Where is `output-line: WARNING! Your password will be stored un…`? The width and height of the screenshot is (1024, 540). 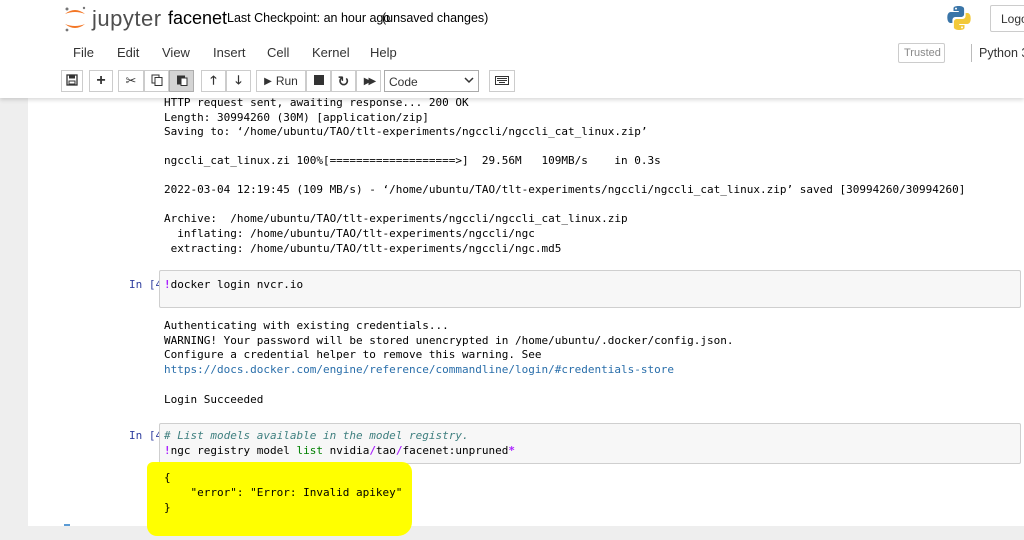
output-line: WARNING! Your password will be stored un… is located at coordinates (449, 340).